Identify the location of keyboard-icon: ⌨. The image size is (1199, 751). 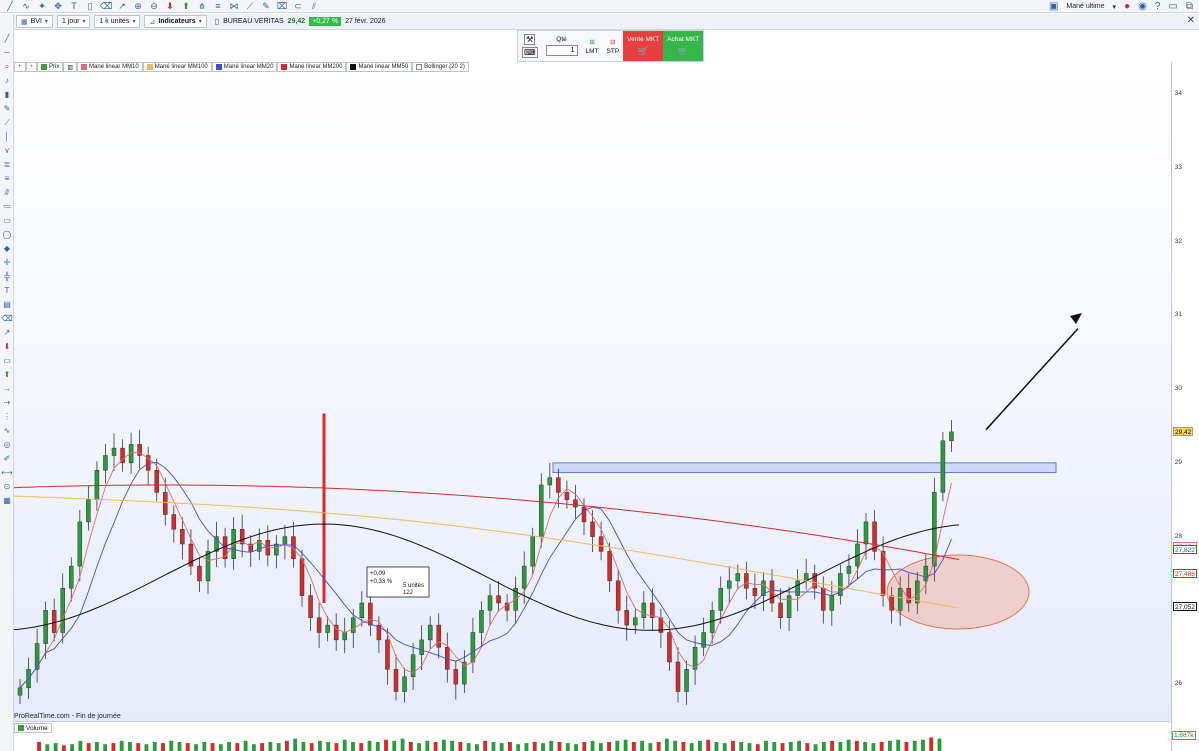
(530, 52).